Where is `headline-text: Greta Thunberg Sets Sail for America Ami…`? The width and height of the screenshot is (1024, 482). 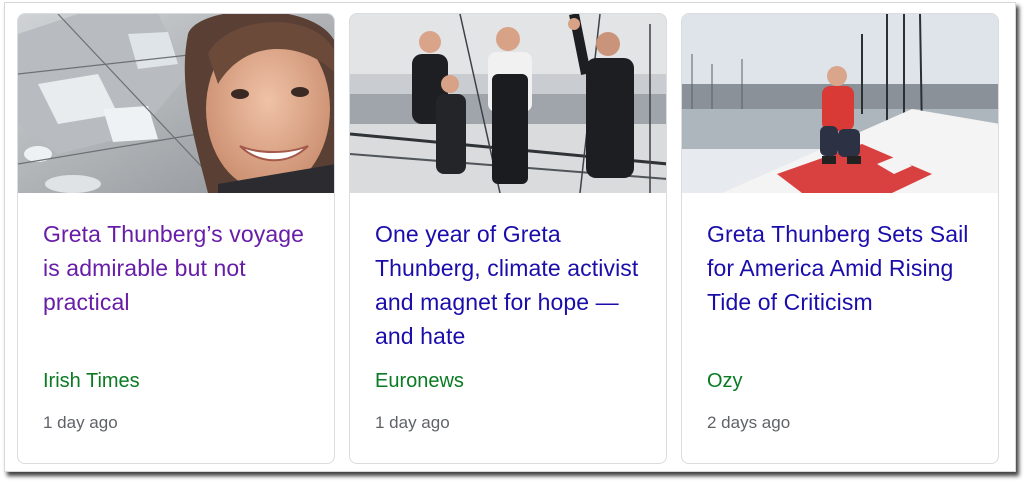
headline-text: Greta Thunberg Sets Sail for America Ami… is located at coordinates (838, 268).